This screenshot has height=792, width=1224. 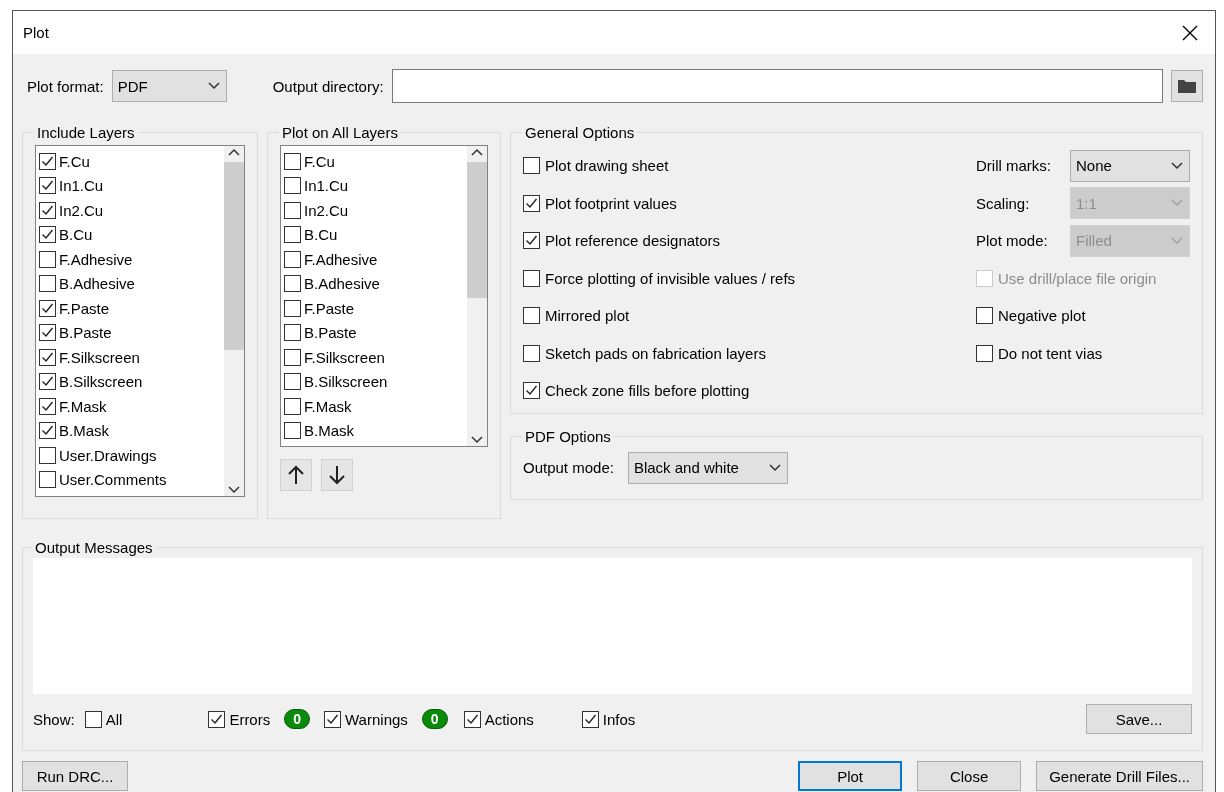 I want to click on filter-label: Errors, so click(x=250, y=719).